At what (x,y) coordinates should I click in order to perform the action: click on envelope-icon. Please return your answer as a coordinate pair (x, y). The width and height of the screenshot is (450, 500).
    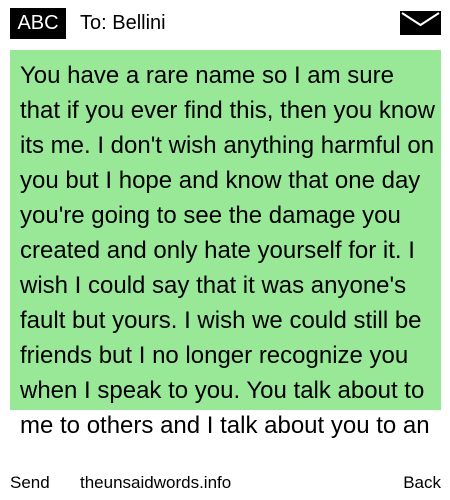
    Looking at the image, I should click on (420, 23).